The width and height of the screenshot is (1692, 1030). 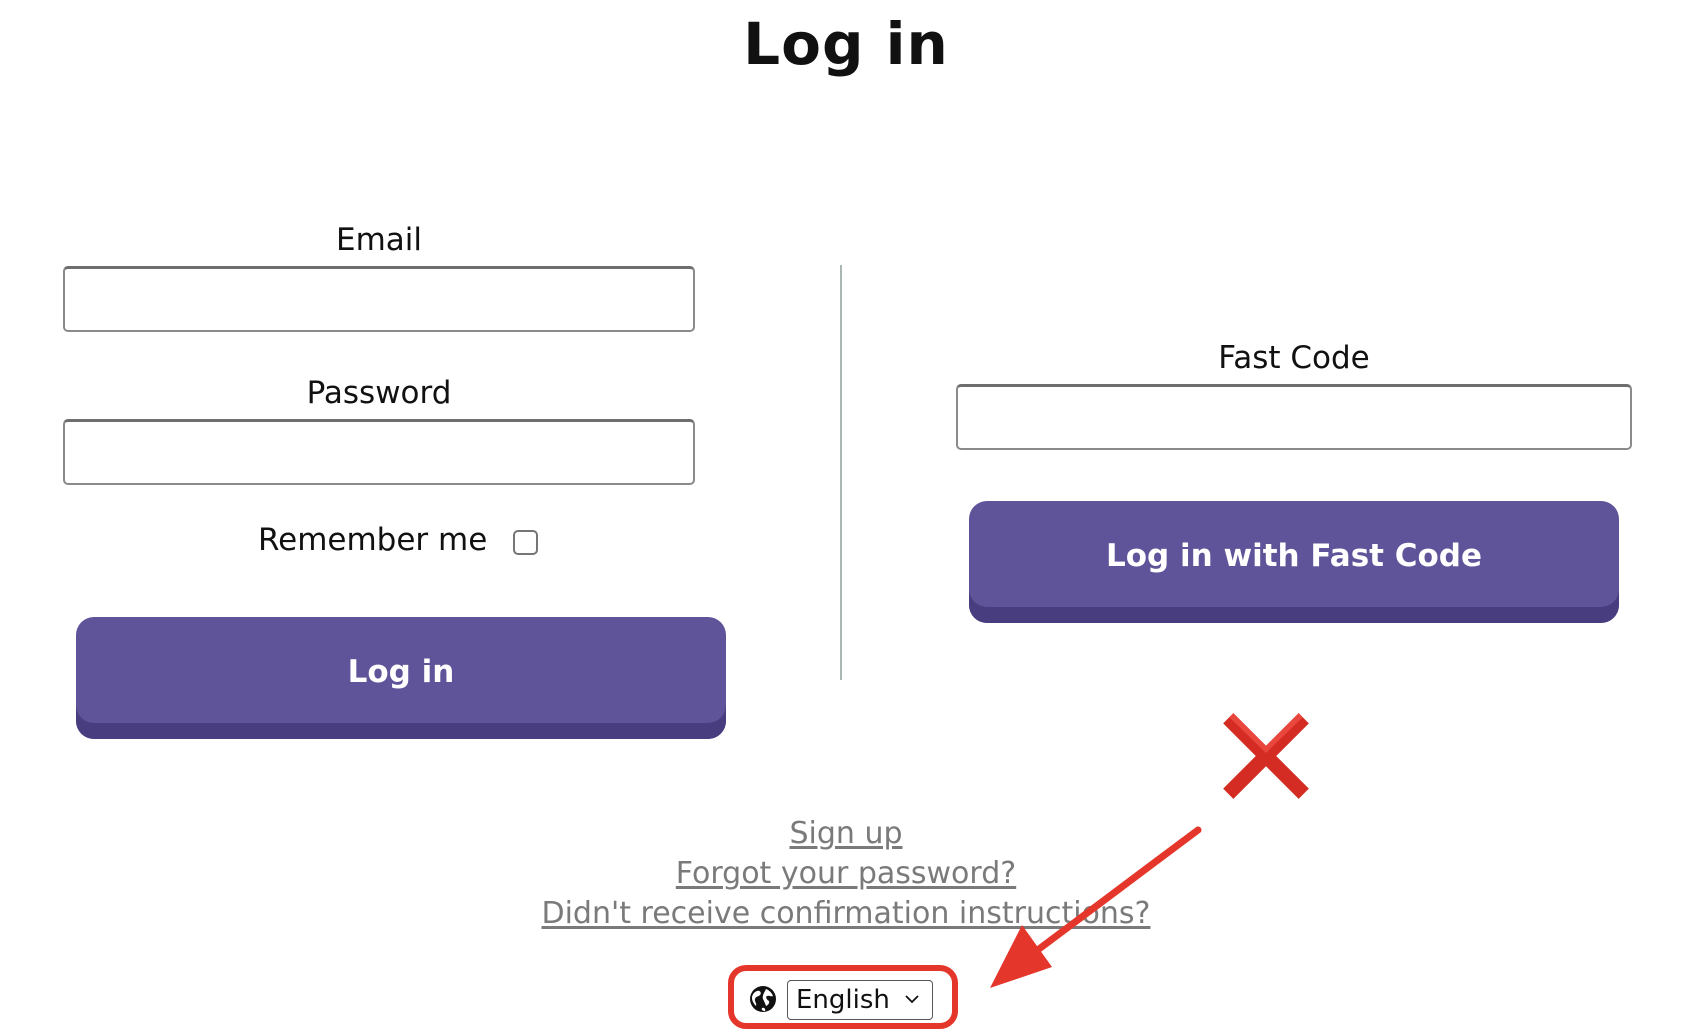 What do you see at coordinates (846, 834) in the screenshot?
I see `sign-up-link: Sign up` at bounding box center [846, 834].